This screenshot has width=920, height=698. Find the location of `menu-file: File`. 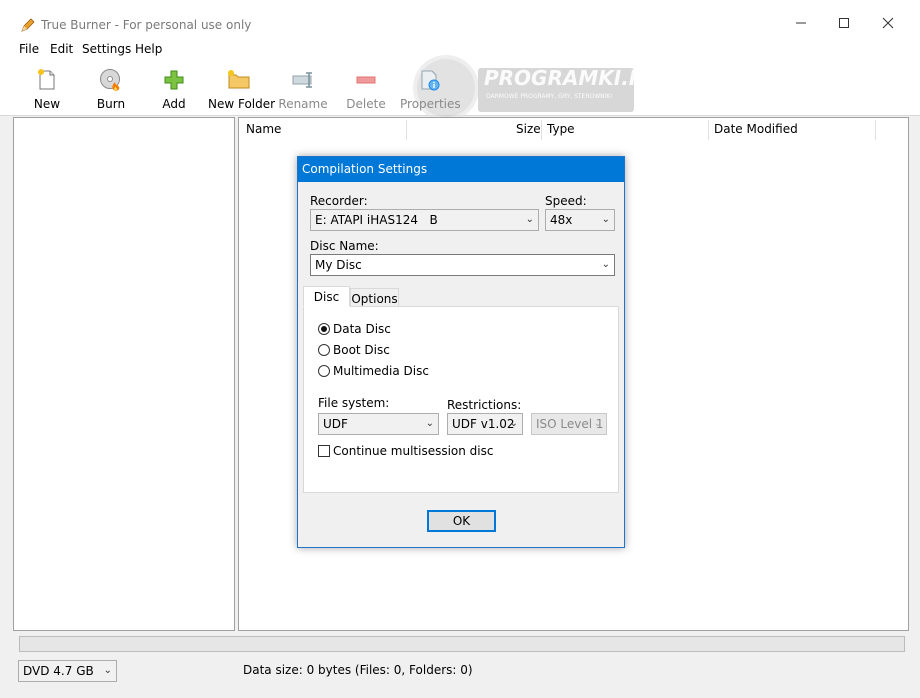

menu-file: File is located at coordinates (29, 49).